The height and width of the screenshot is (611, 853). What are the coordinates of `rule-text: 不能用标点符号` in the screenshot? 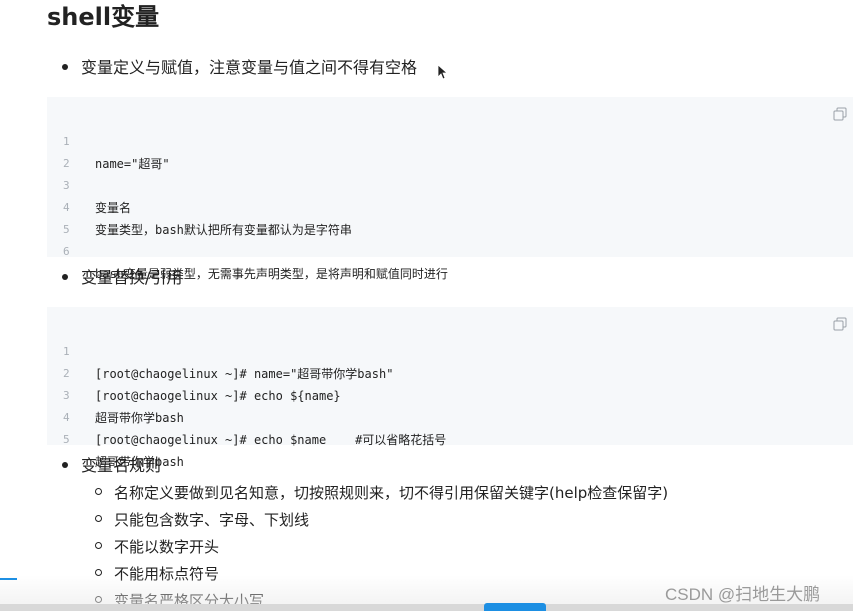 It's located at (167, 574).